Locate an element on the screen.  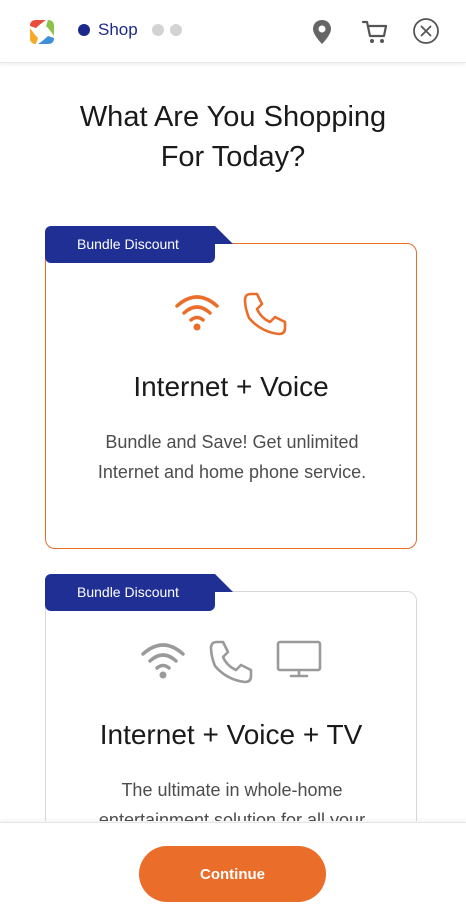
continue-button: Continue is located at coordinates (232, 874).